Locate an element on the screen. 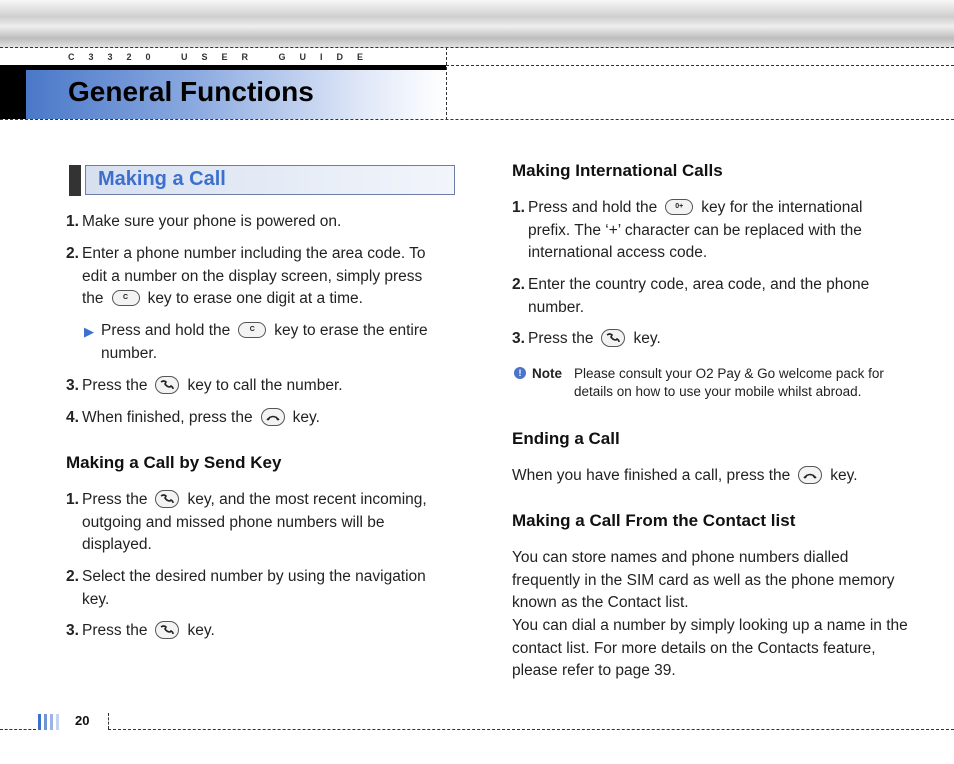 The width and height of the screenshot is (954, 764). footer-vertical-rule is located at coordinates (108, 721).